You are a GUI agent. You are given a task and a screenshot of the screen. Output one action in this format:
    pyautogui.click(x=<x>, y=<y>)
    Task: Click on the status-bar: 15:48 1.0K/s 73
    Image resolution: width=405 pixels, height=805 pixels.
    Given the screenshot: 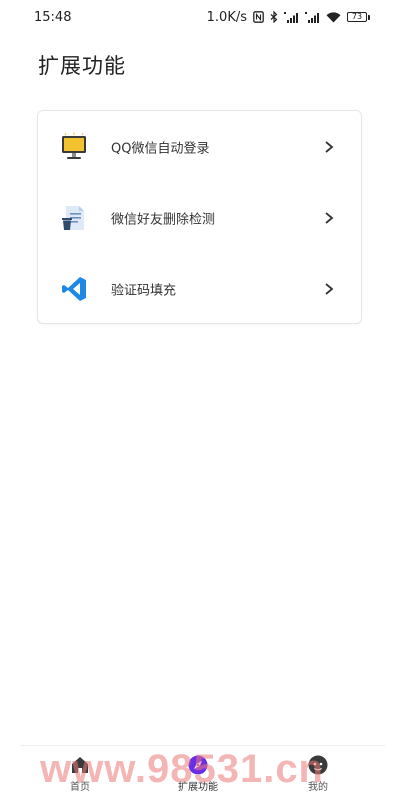 What is the action you would take?
    pyautogui.click(x=202, y=17)
    